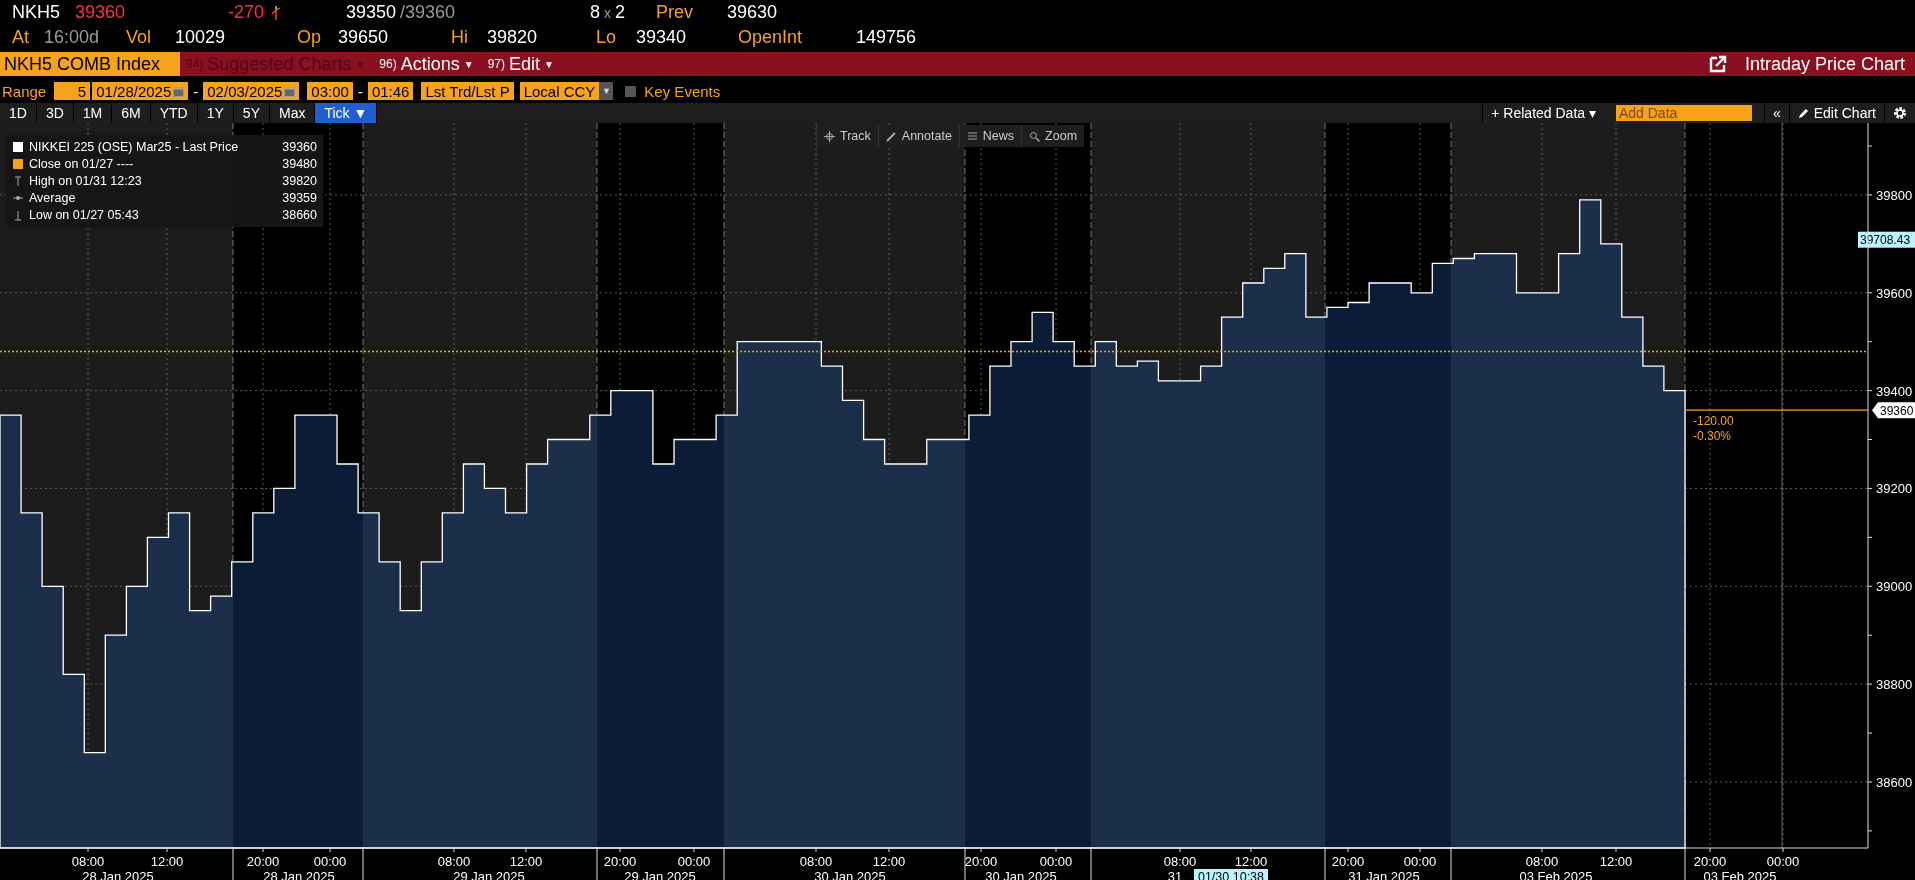  Describe the element at coordinates (309, 37) in the screenshot. I see `field-label: Op` at that location.